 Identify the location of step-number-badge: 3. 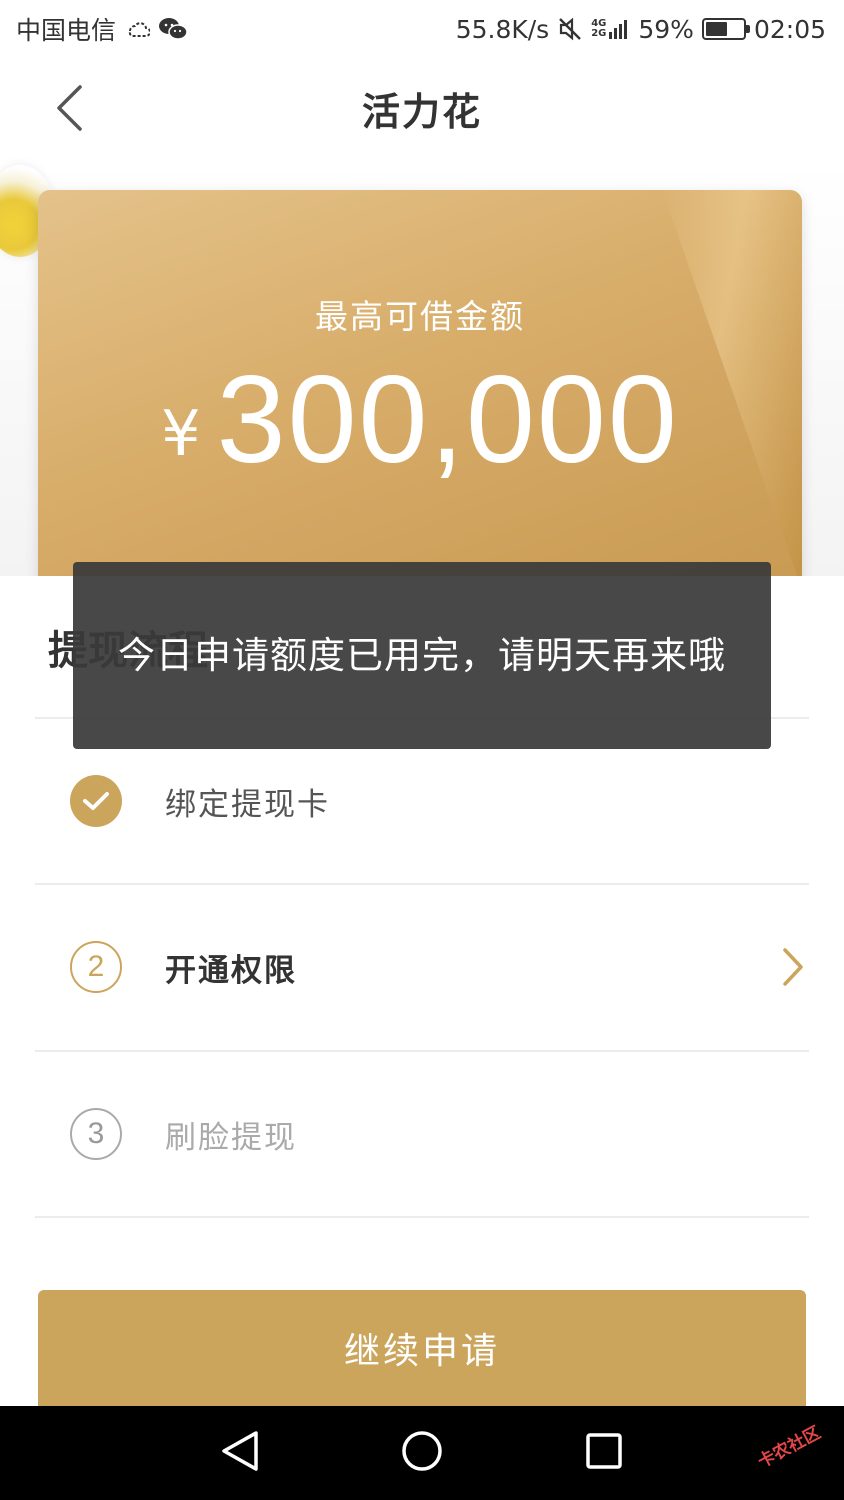
(96, 1134).